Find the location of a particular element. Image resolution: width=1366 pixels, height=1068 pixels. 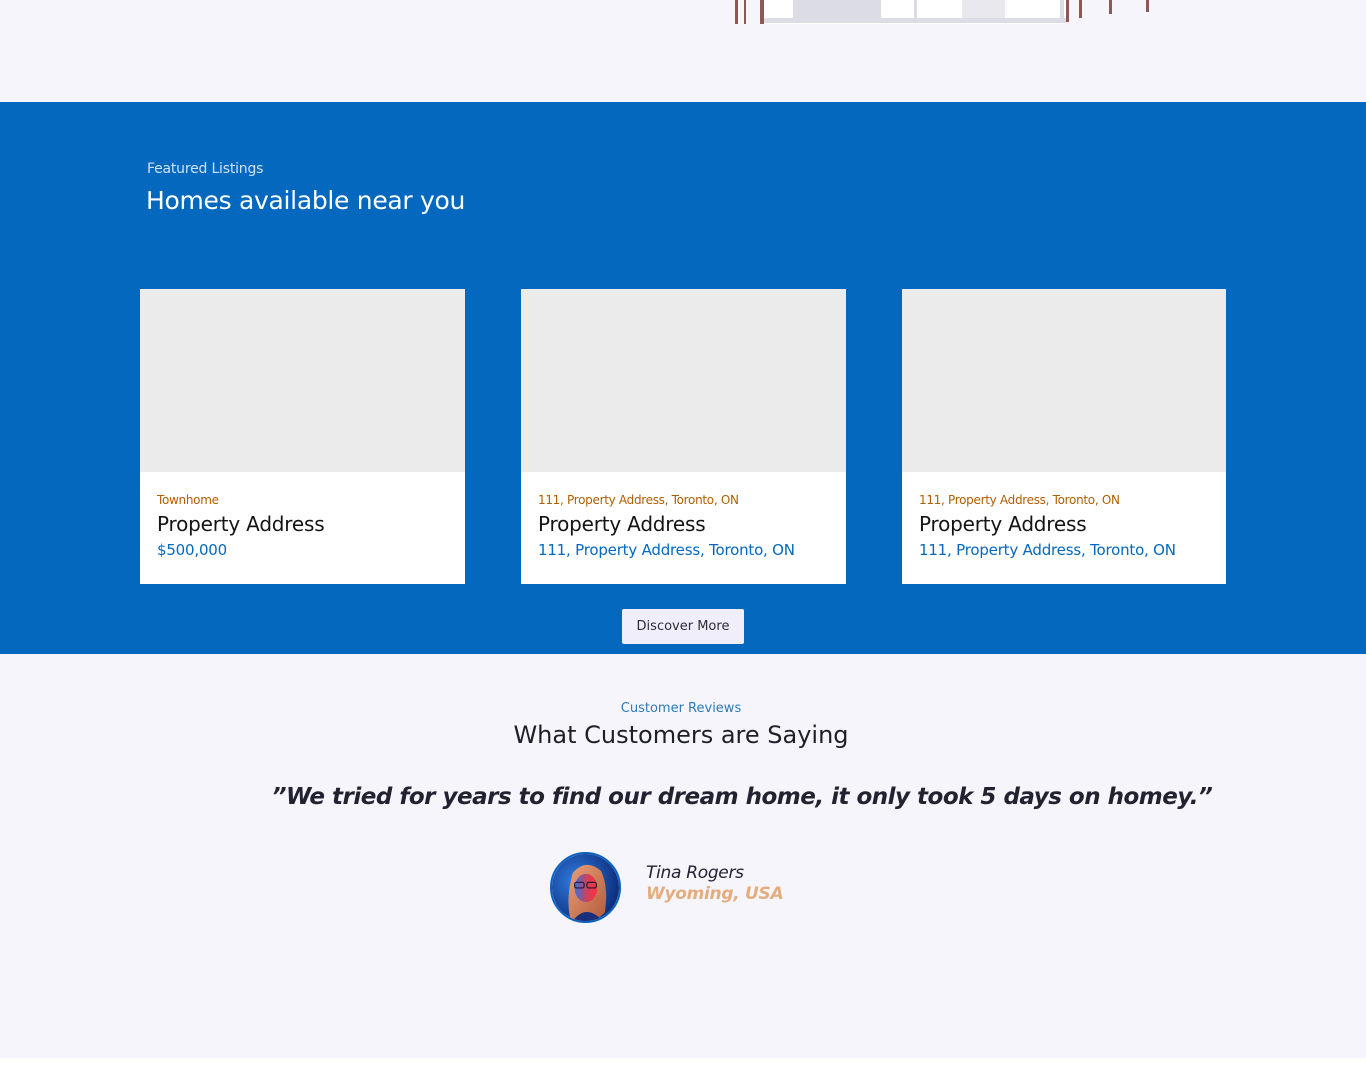

reviews-eyebrow: Customer Reviews is located at coordinates (681, 708).